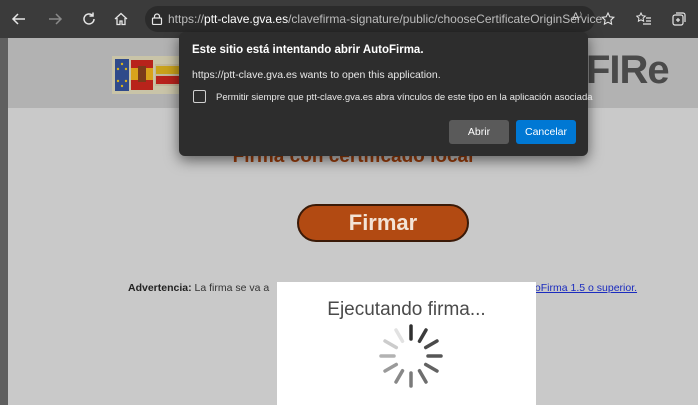 Image resolution: width=698 pixels, height=405 pixels. I want to click on loading-spinner-icon, so click(411, 356).